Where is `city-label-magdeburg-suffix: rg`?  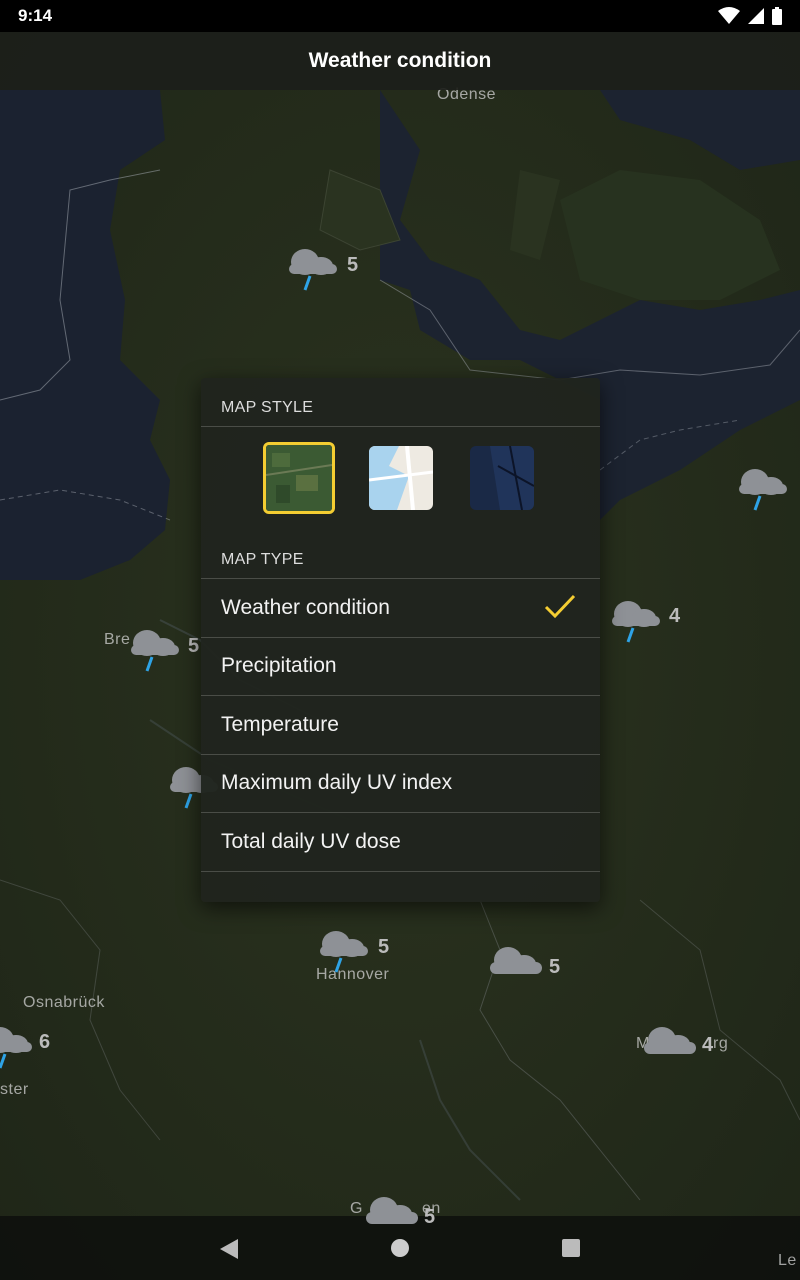 city-label-magdeburg-suffix: rg is located at coordinates (721, 1043).